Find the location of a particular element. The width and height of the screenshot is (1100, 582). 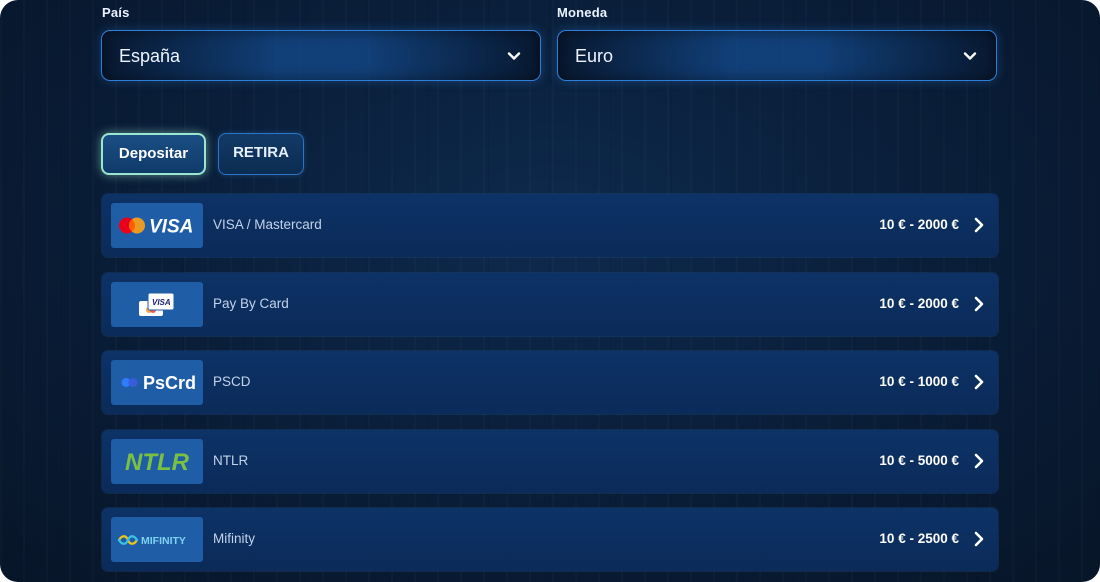

ntlr-icon: NTLR is located at coordinates (157, 462).